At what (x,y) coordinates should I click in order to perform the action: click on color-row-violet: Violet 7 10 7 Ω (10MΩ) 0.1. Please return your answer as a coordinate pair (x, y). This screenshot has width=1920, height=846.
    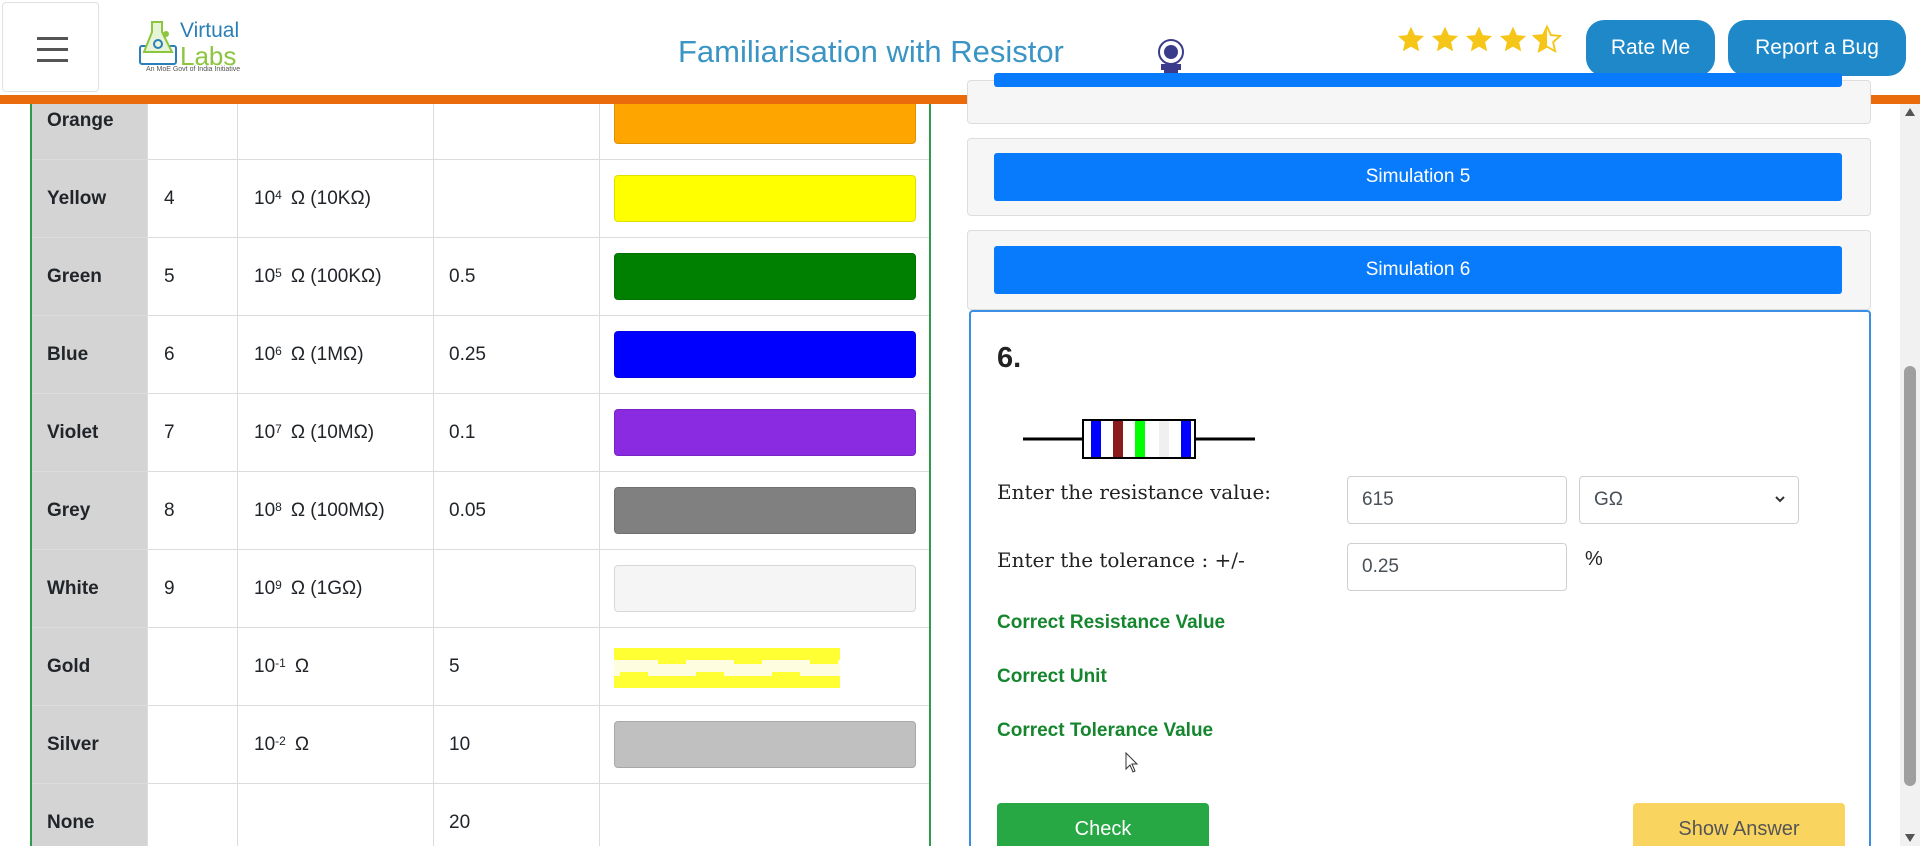
    Looking at the image, I should click on (480, 433).